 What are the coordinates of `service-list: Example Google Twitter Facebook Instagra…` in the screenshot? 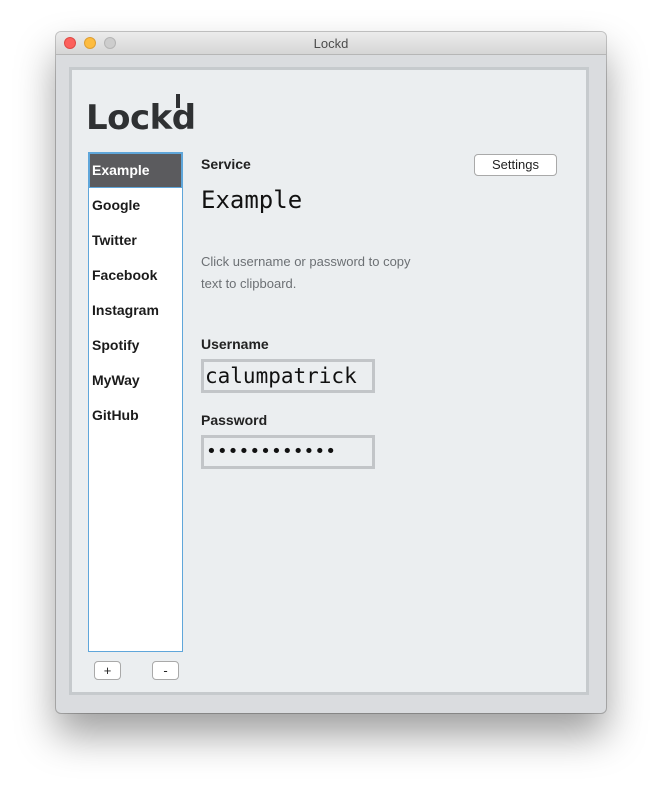 It's located at (135, 402).